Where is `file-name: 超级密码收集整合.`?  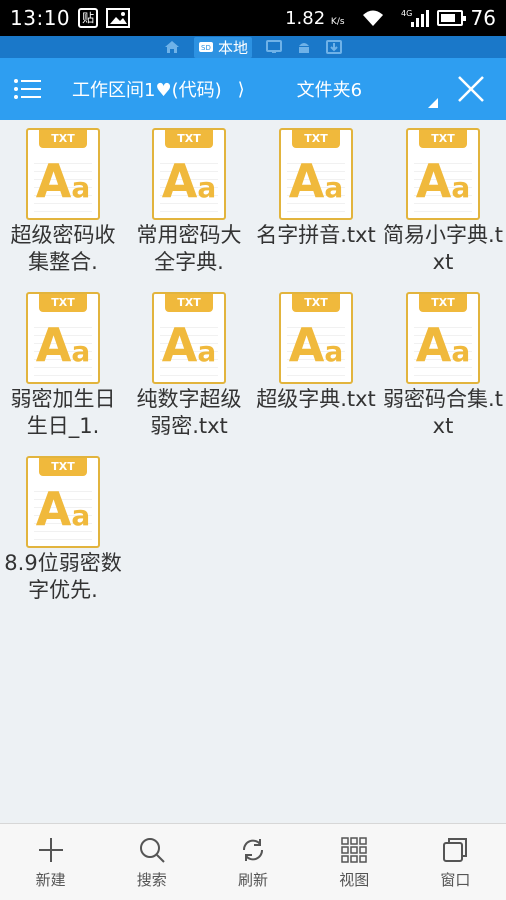 file-name: 超级密码收集整合. is located at coordinates (63, 248).